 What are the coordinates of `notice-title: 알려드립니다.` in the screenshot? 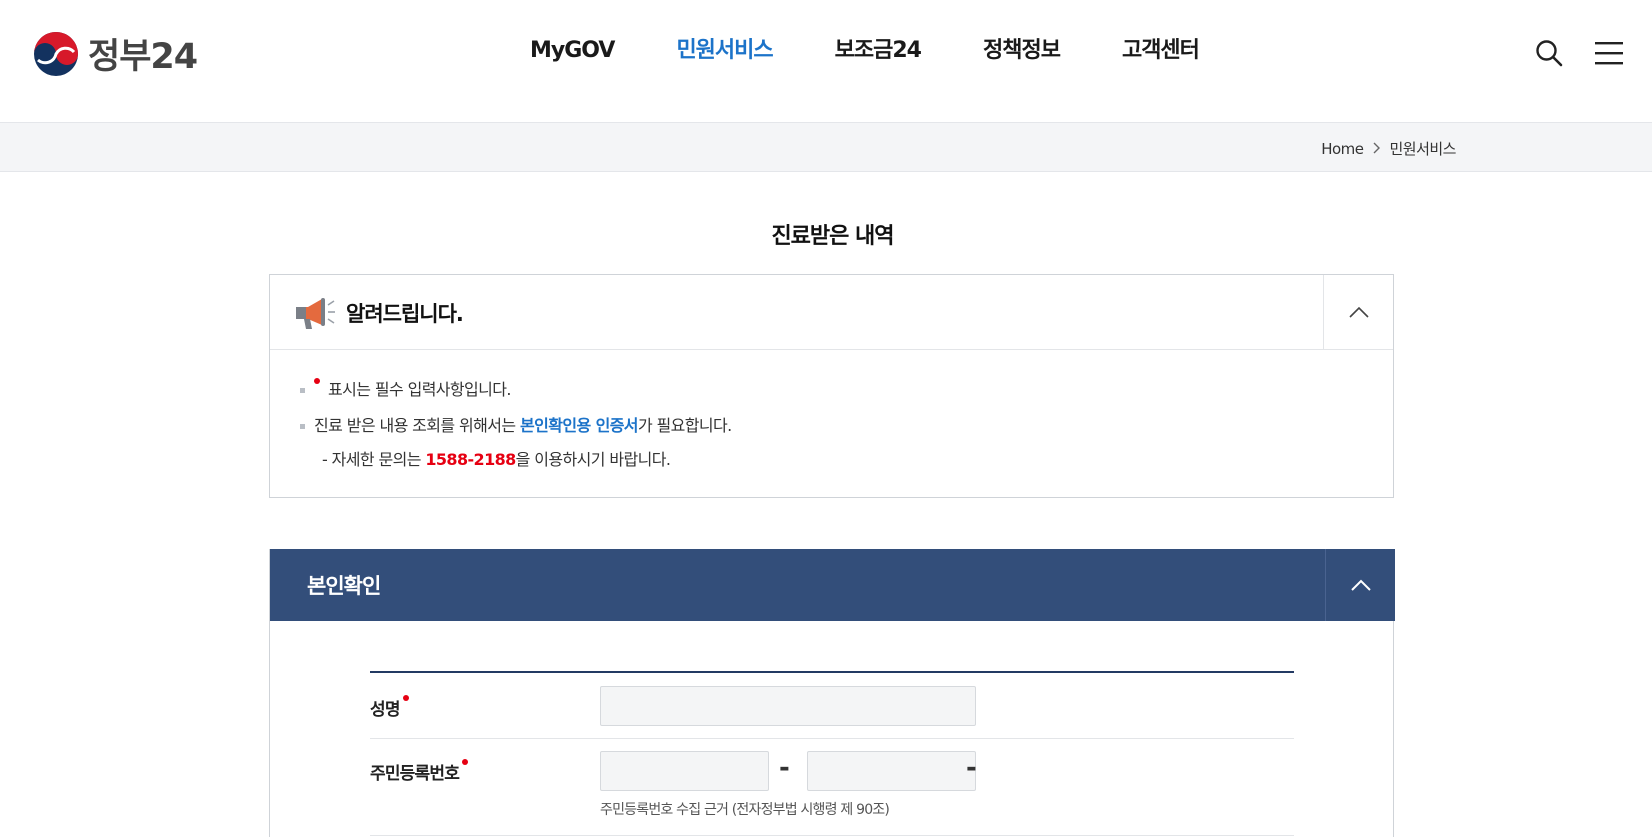 It's located at (405, 314).